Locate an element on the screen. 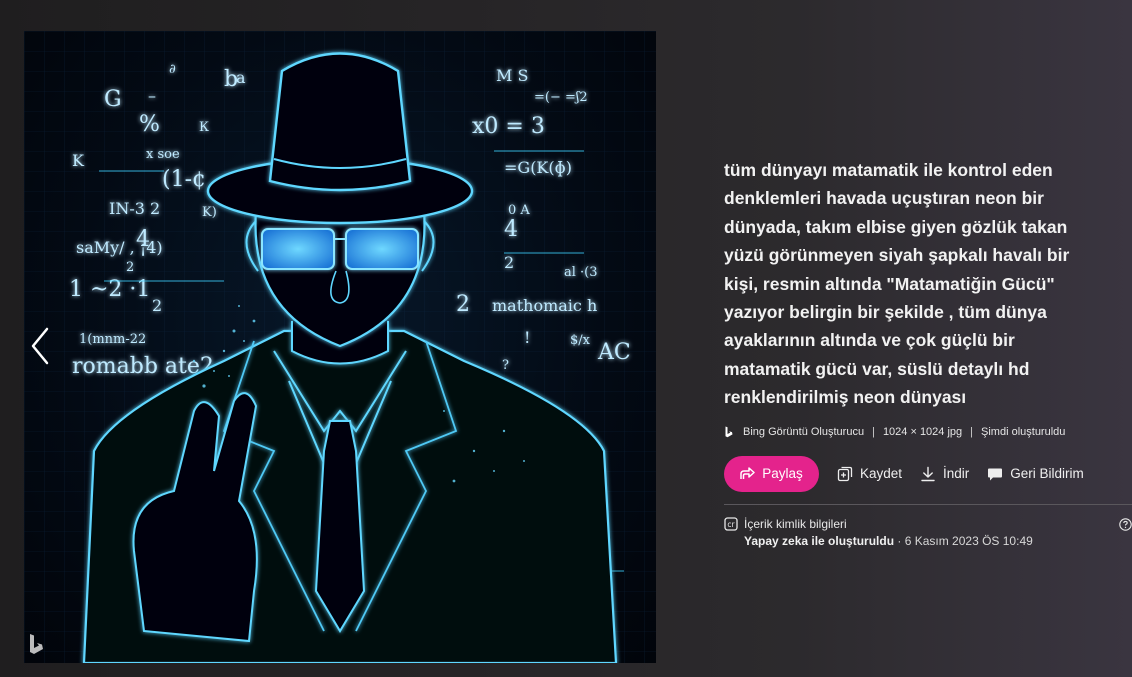  share-label: Paylaş is located at coordinates (782, 474).